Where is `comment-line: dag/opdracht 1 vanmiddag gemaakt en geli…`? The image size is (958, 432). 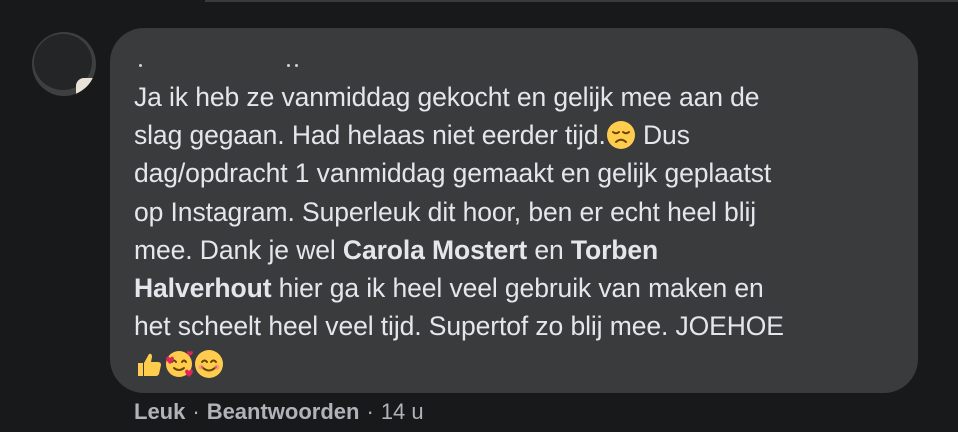
comment-line: dag/opdracht 1 vanmiddag gemaakt en geli… is located at coordinates (519, 173).